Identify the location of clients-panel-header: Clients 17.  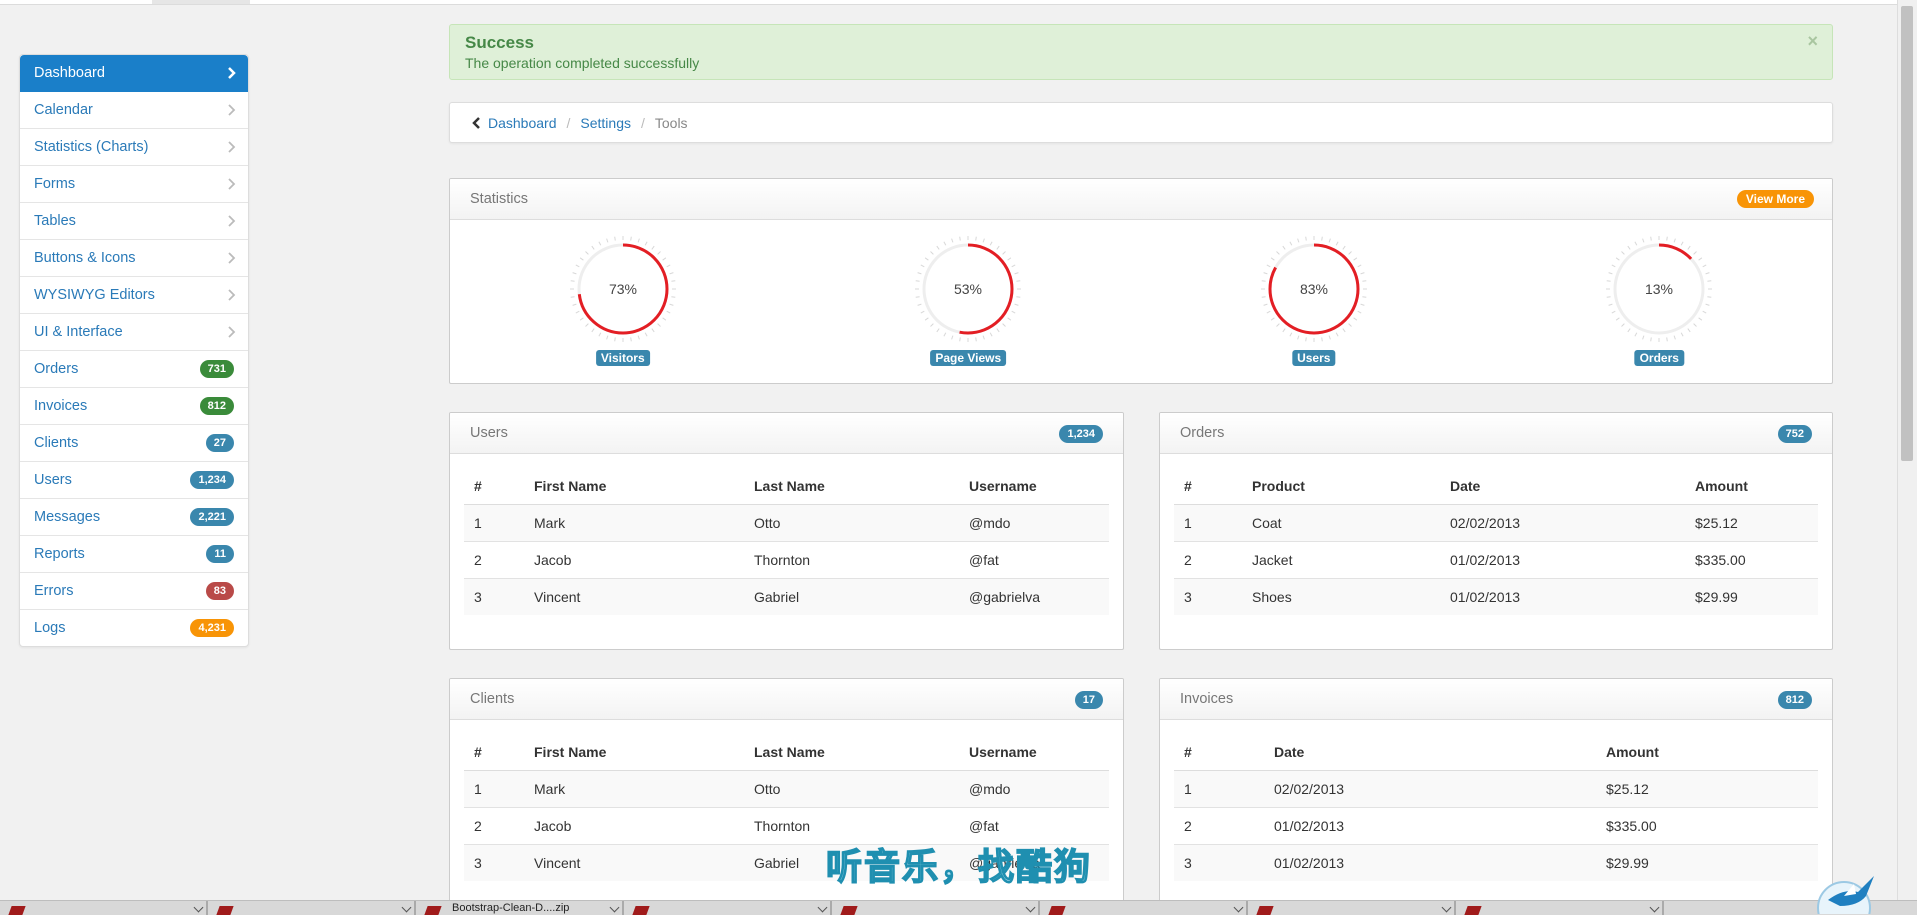
(786, 699).